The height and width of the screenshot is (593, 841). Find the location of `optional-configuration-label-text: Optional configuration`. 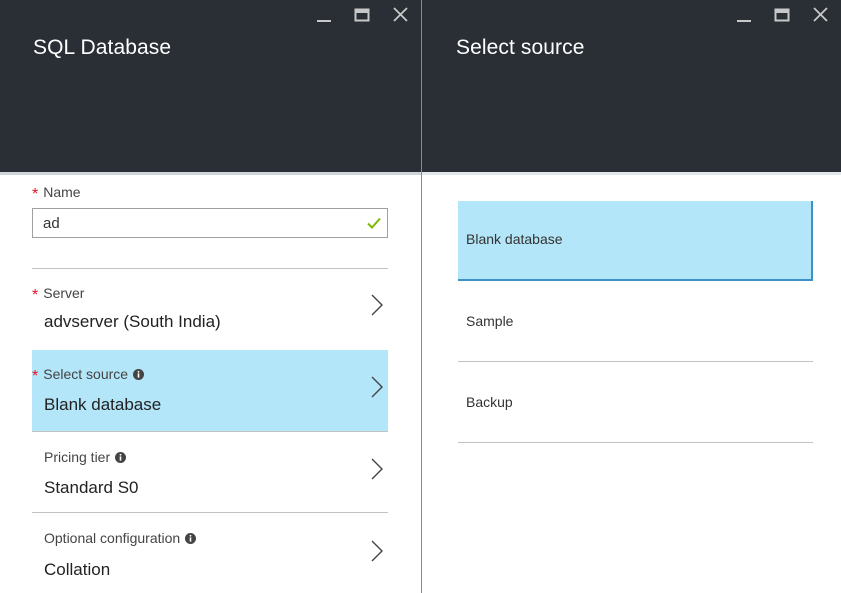

optional-configuration-label-text: Optional configuration is located at coordinates (112, 538).